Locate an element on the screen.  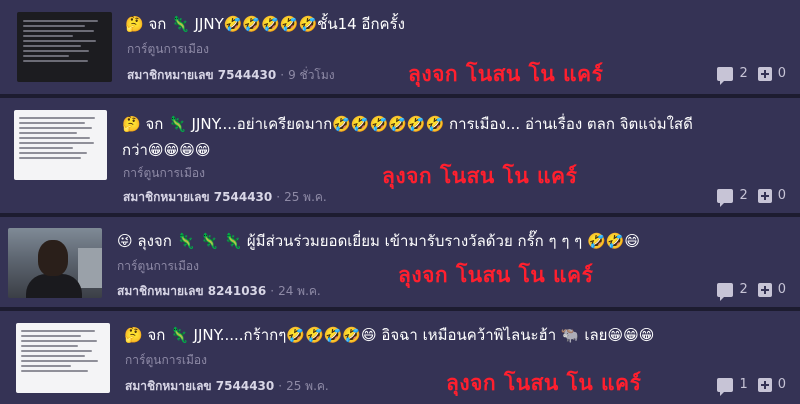
member-name: สมาชิกหมายเลข 8241036 is located at coordinates (191, 291).